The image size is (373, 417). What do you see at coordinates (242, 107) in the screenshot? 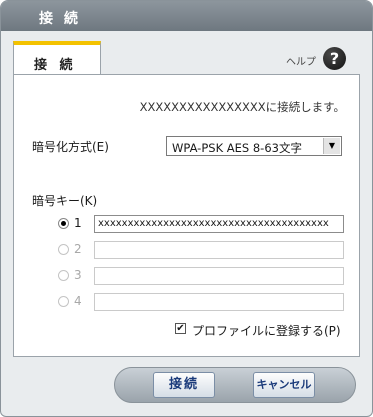
I see `connect-message: XXXXXXXXXXXXXXXXに接続します。` at bounding box center [242, 107].